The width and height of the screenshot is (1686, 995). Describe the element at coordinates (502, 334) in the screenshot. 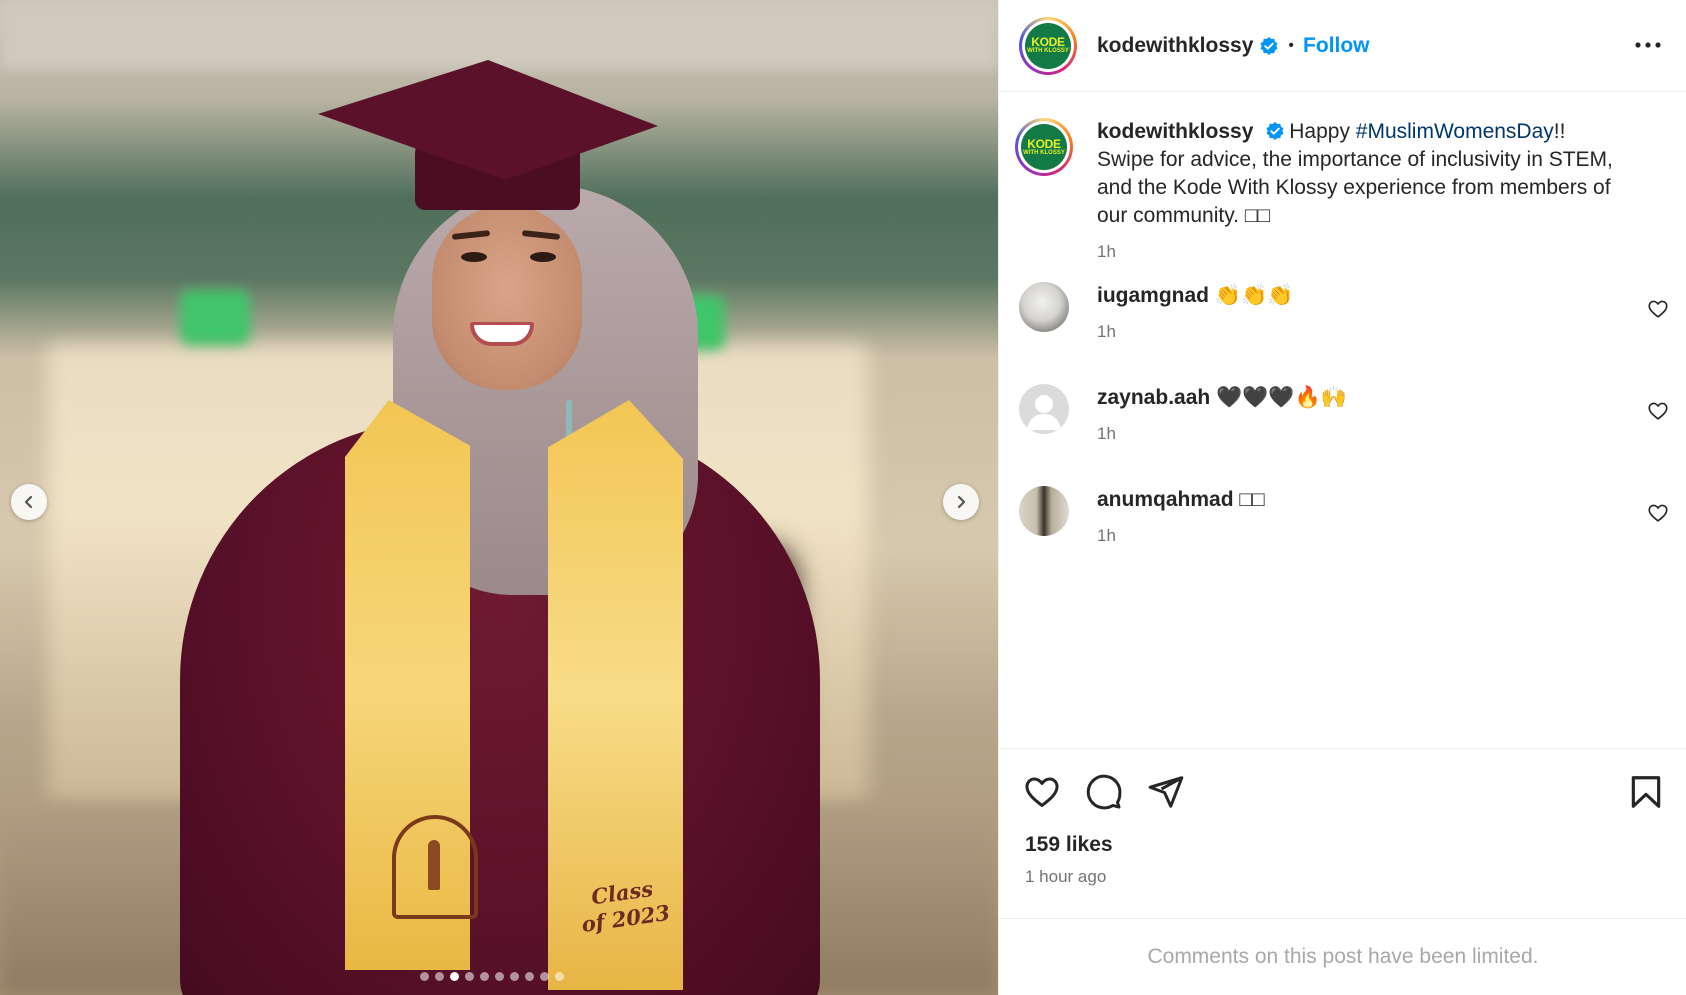

I see `smile` at that location.